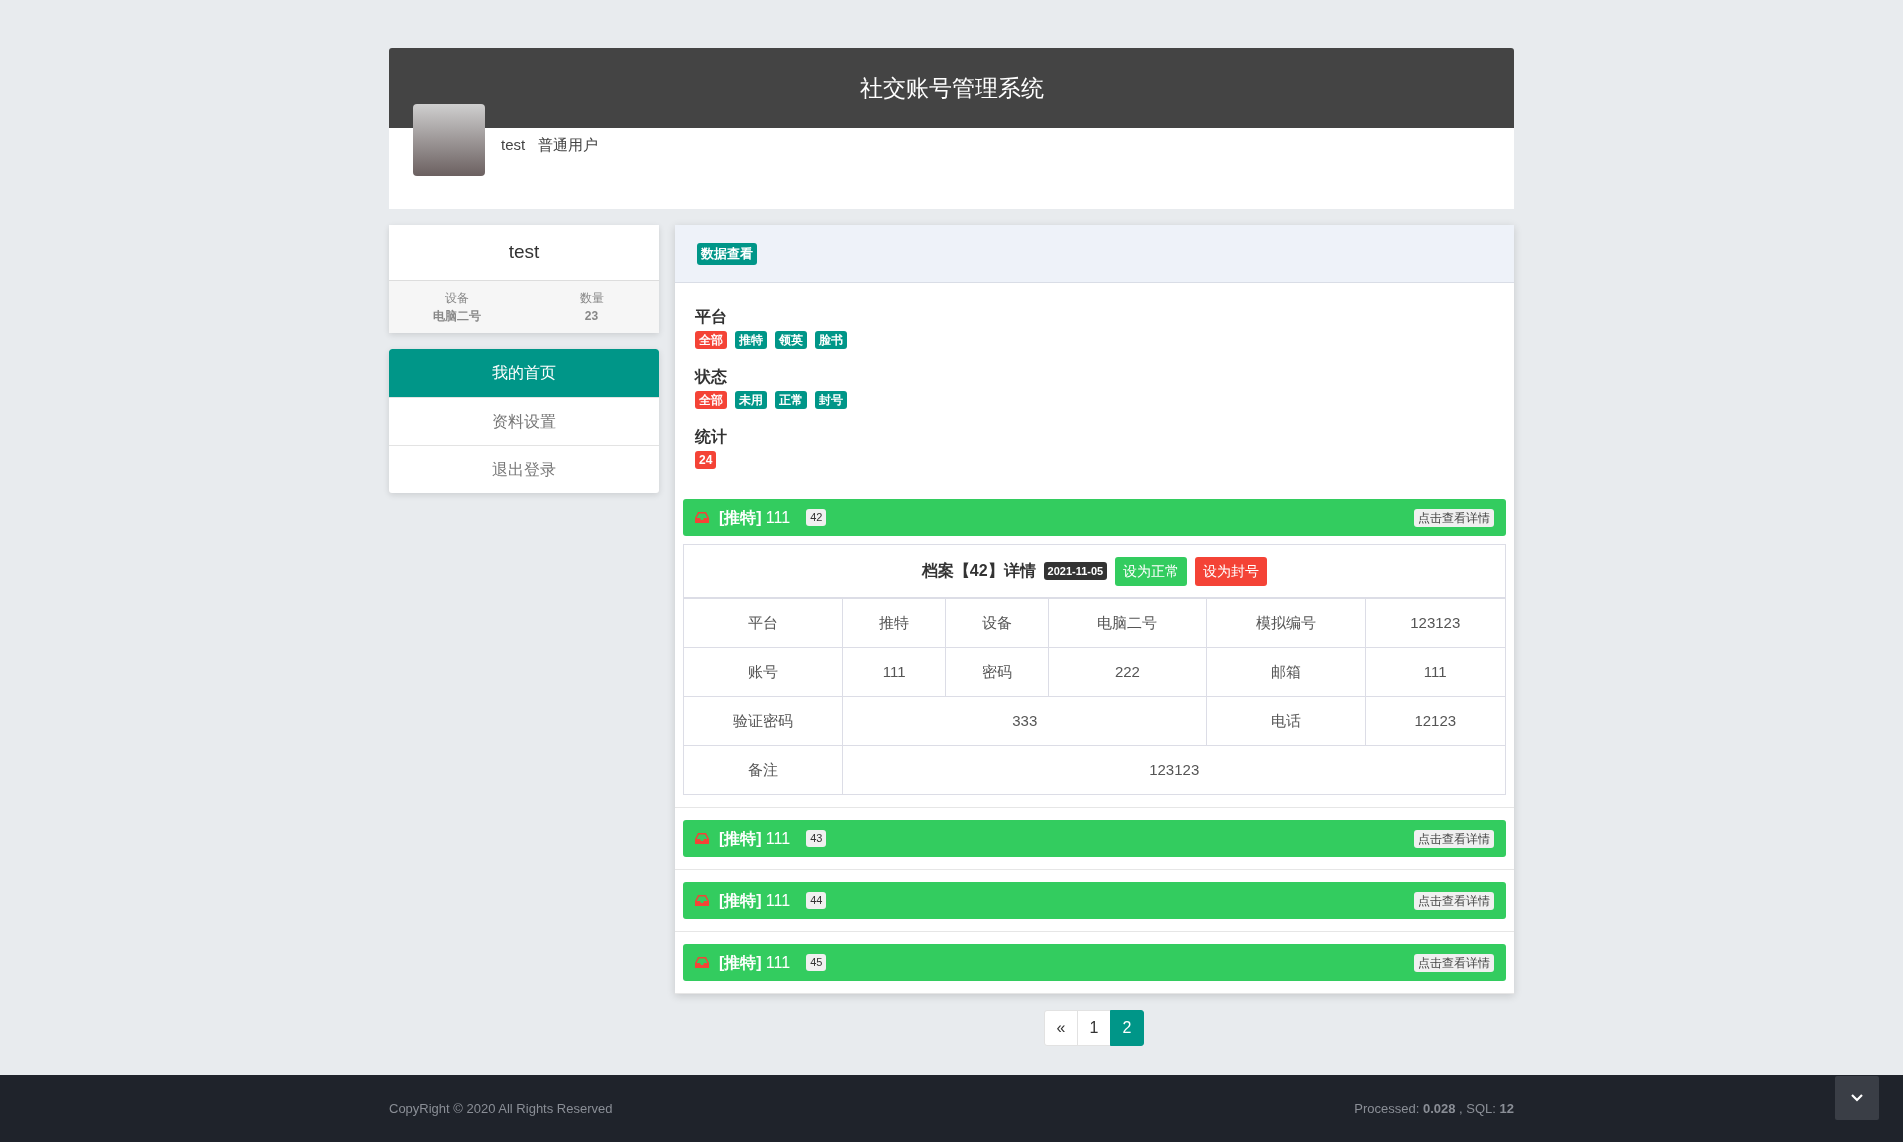 This screenshot has width=1903, height=1142. I want to click on filter-tag: 推特, so click(751, 340).